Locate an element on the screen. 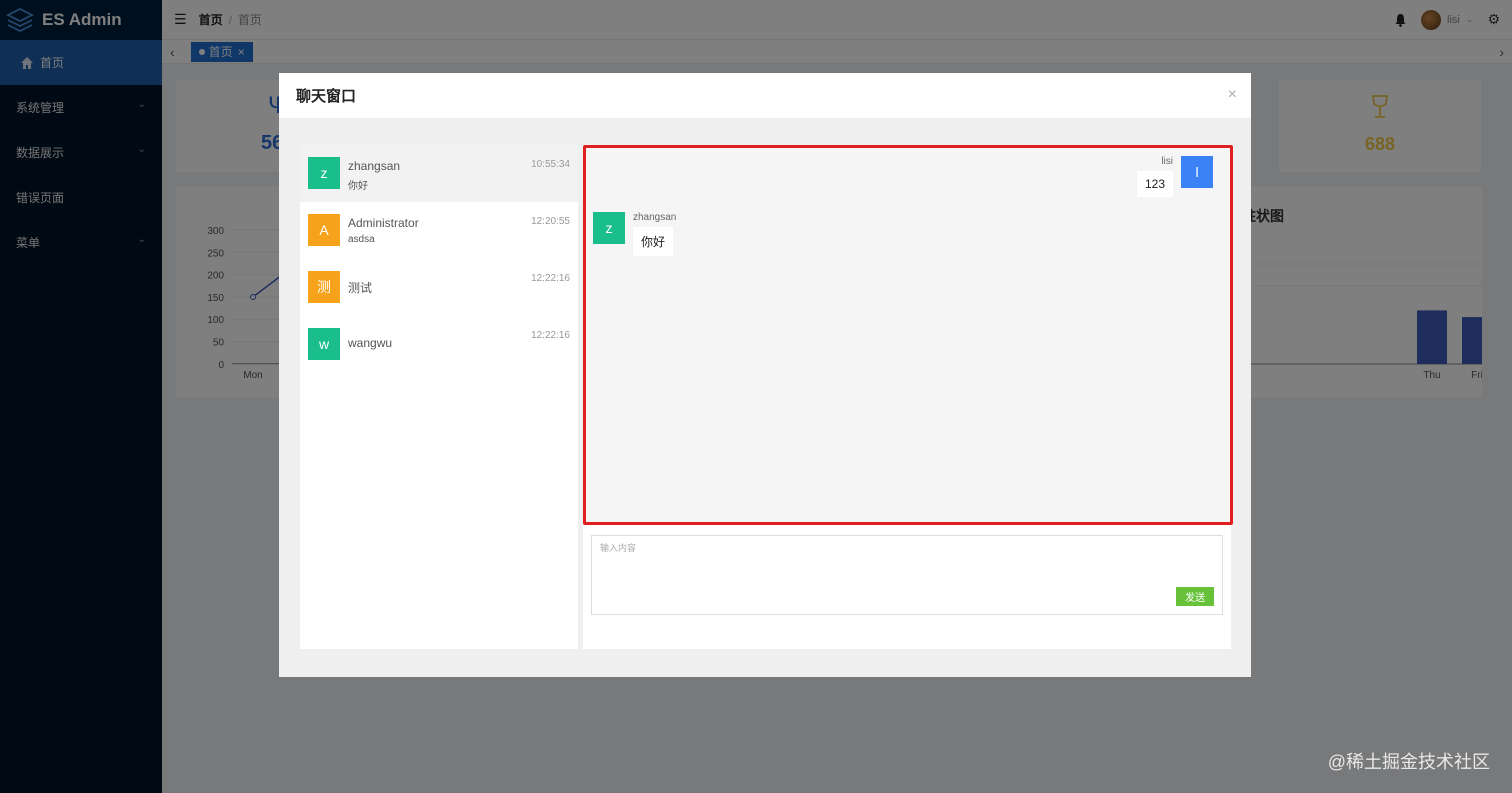  message-input-box: 发送 is located at coordinates (907, 575).